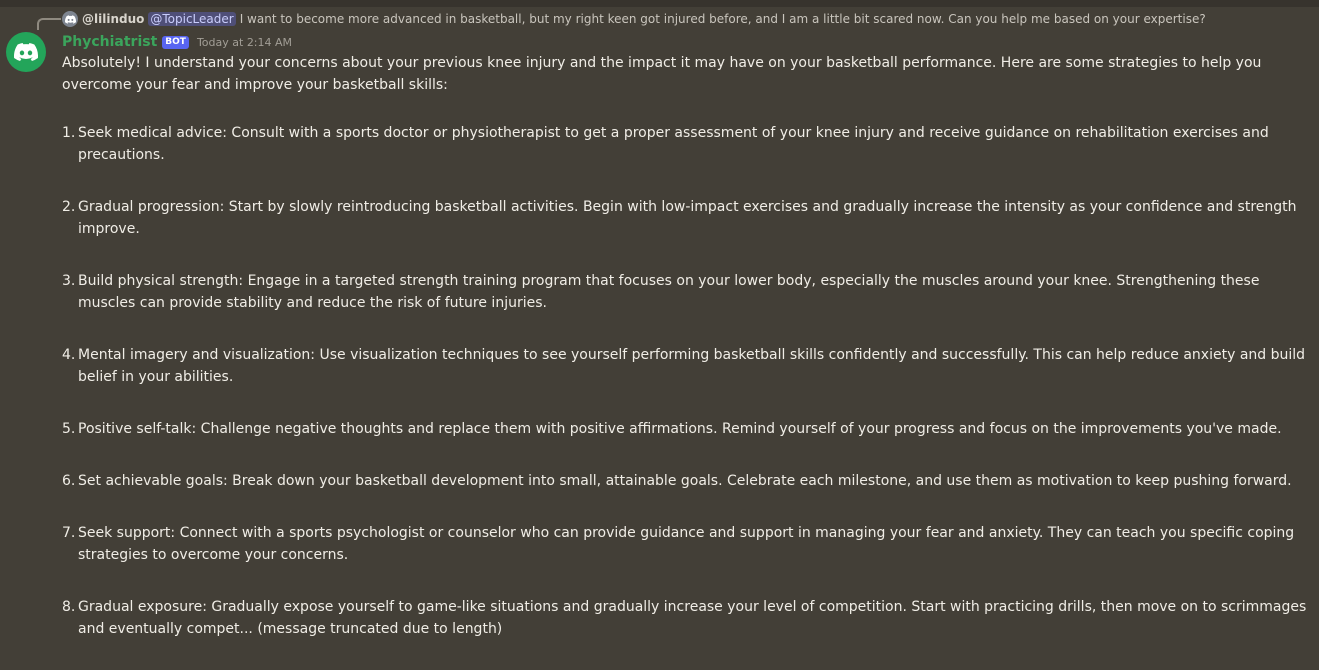 The width and height of the screenshot is (1319, 670). Describe the element at coordinates (192, 19) in the screenshot. I see `reply-mention: @TopicLeader` at that location.